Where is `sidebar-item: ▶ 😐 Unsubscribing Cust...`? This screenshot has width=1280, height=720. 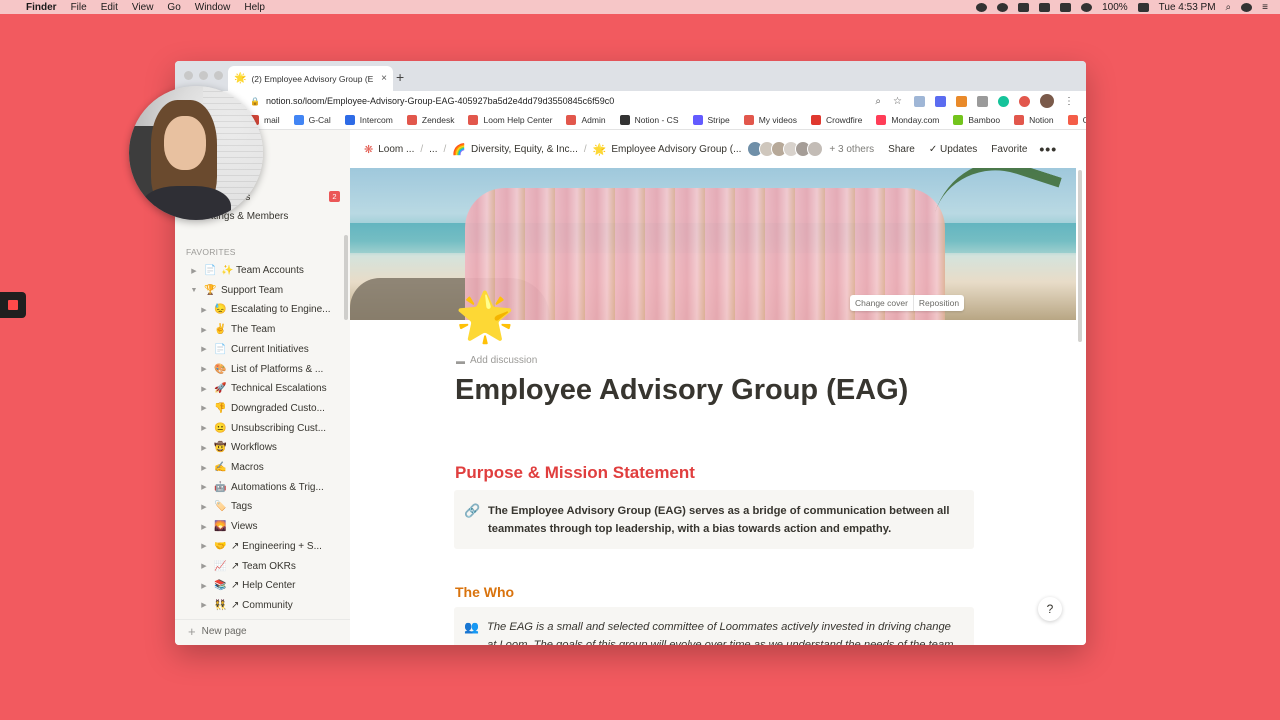
sidebar-item: ▶ 😐 Unsubscribing Cust... is located at coordinates (259, 428).